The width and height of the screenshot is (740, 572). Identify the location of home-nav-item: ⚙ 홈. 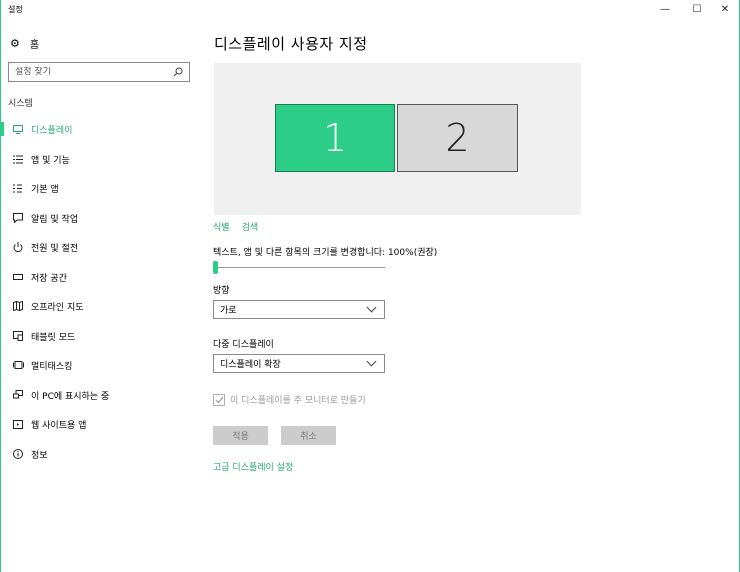
(24, 43).